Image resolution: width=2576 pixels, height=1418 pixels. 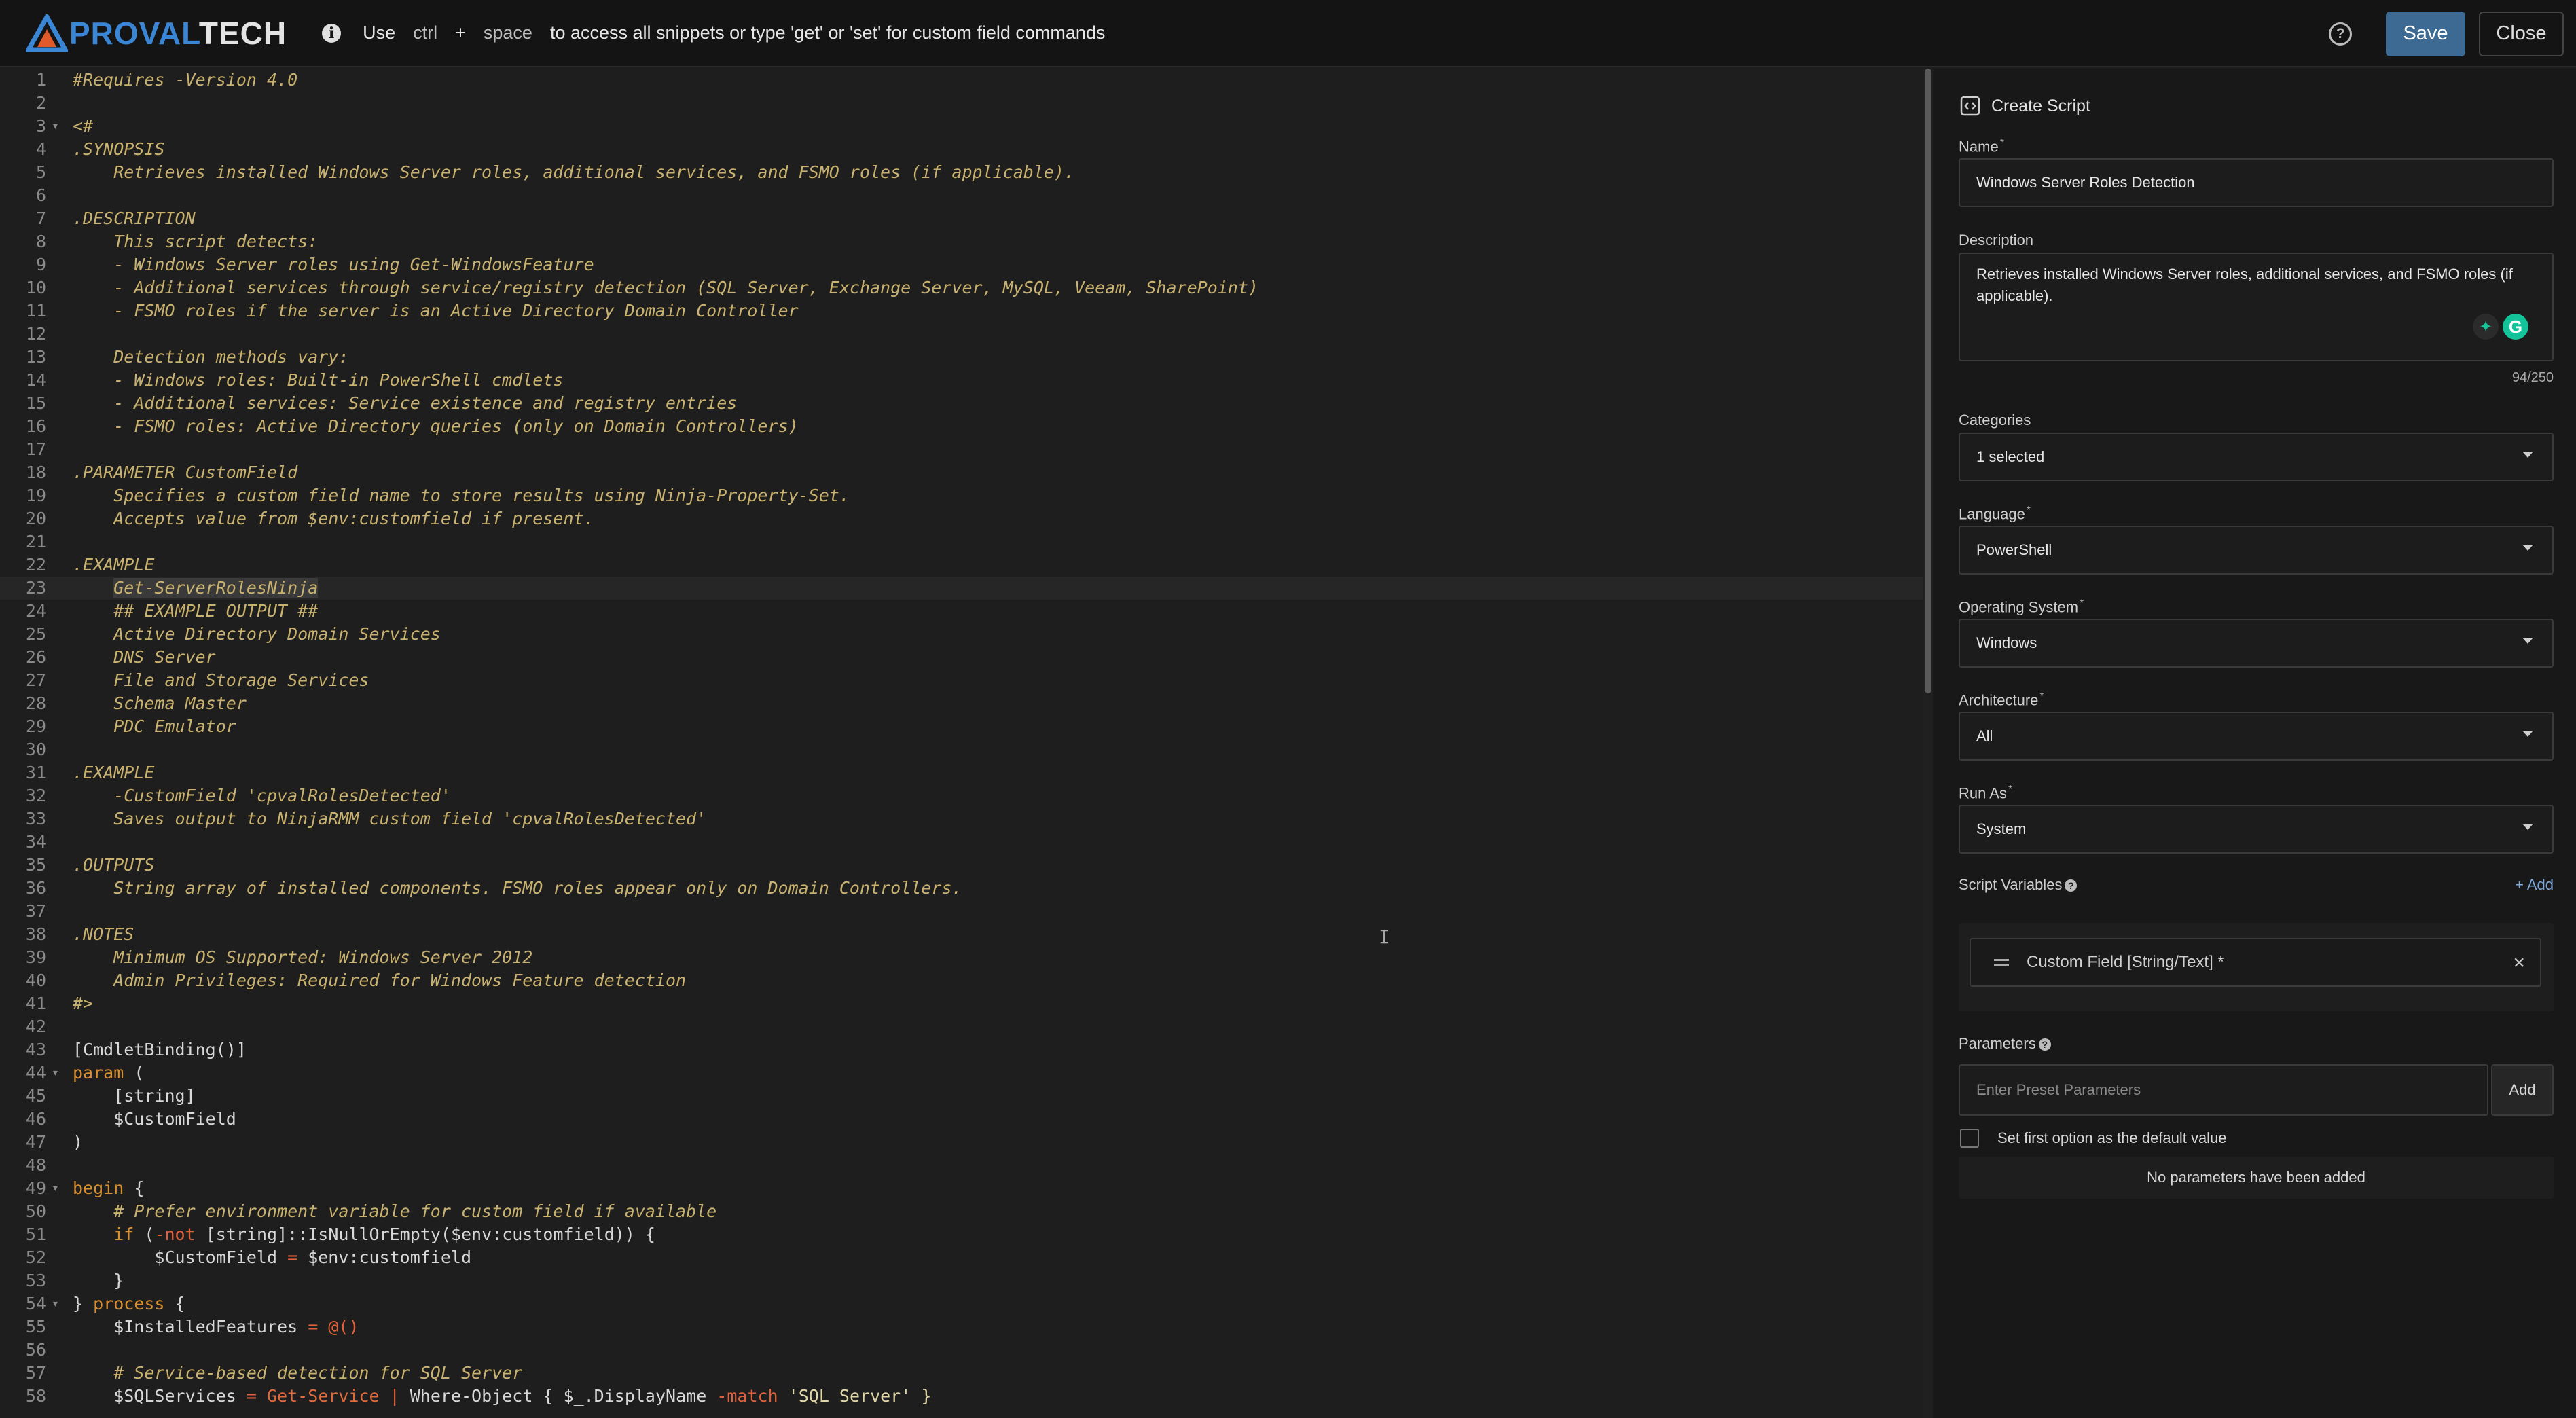 I want to click on code-text: .EXAMPLE, so click(x=113, y=772).